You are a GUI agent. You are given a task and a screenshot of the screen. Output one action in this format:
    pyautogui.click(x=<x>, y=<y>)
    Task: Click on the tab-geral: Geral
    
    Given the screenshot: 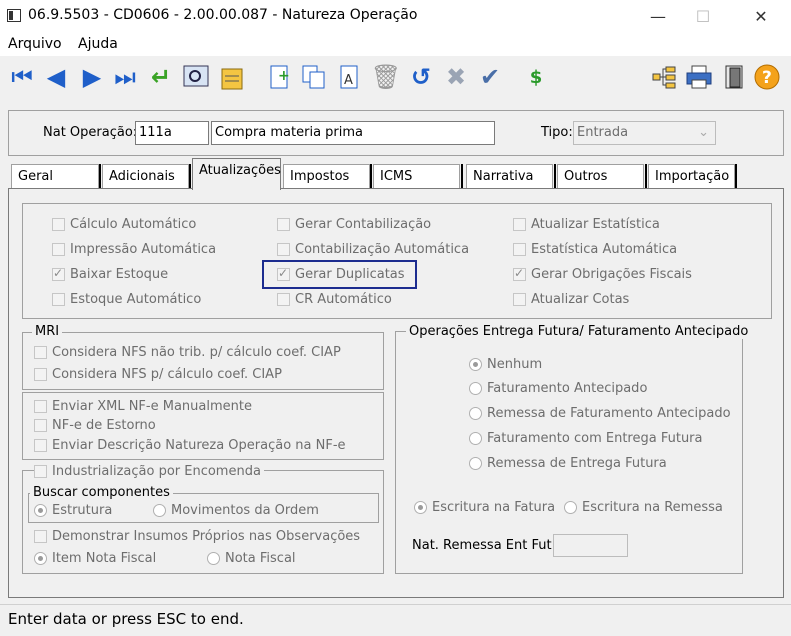 What is the action you would take?
    pyautogui.click(x=55, y=176)
    